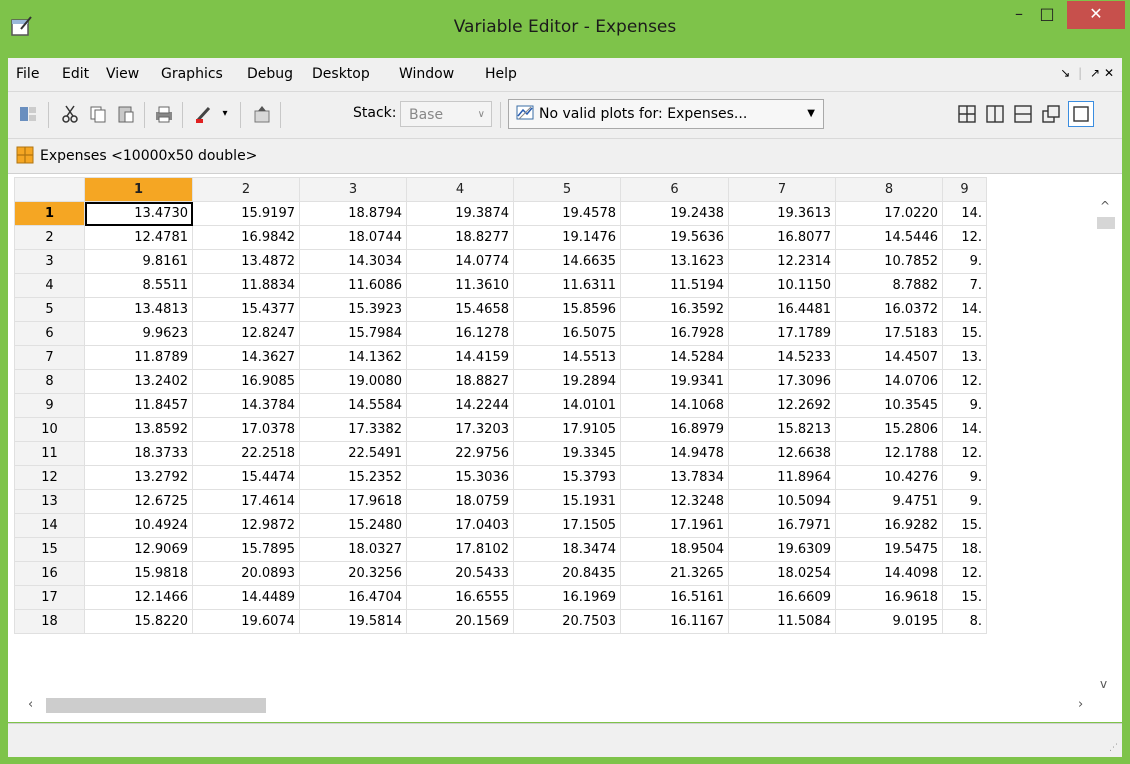 The height and width of the screenshot is (764, 1130). Describe the element at coordinates (782, 549) in the screenshot. I see `data-cell: 19.6309` at that location.